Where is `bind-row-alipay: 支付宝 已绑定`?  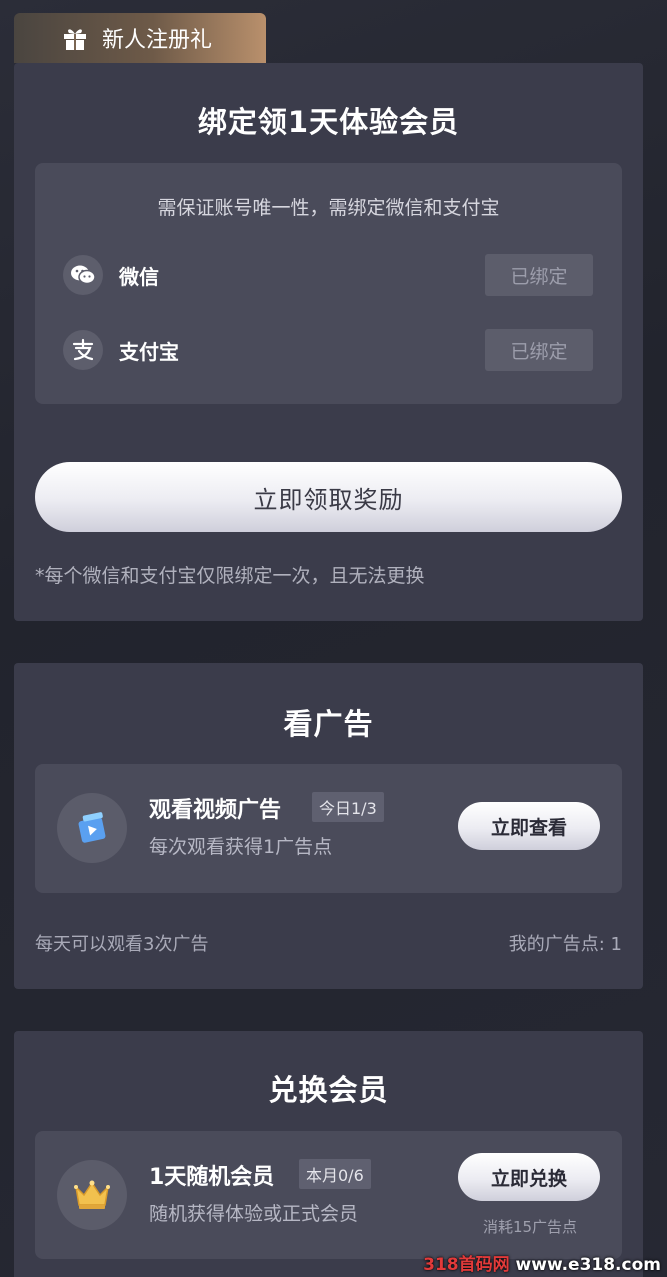
bind-row-alipay: 支付宝 已绑定 is located at coordinates (328, 350).